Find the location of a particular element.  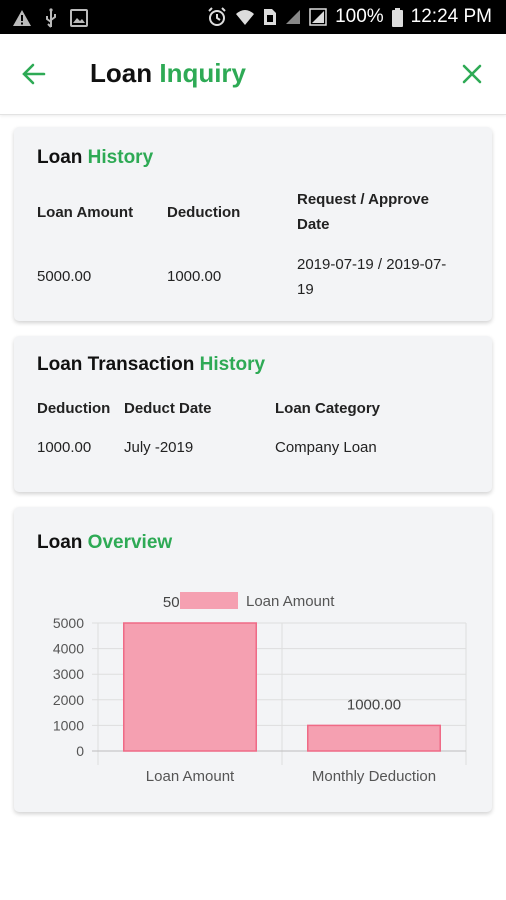

value-loan-amount: 5000.00 is located at coordinates (64, 276).